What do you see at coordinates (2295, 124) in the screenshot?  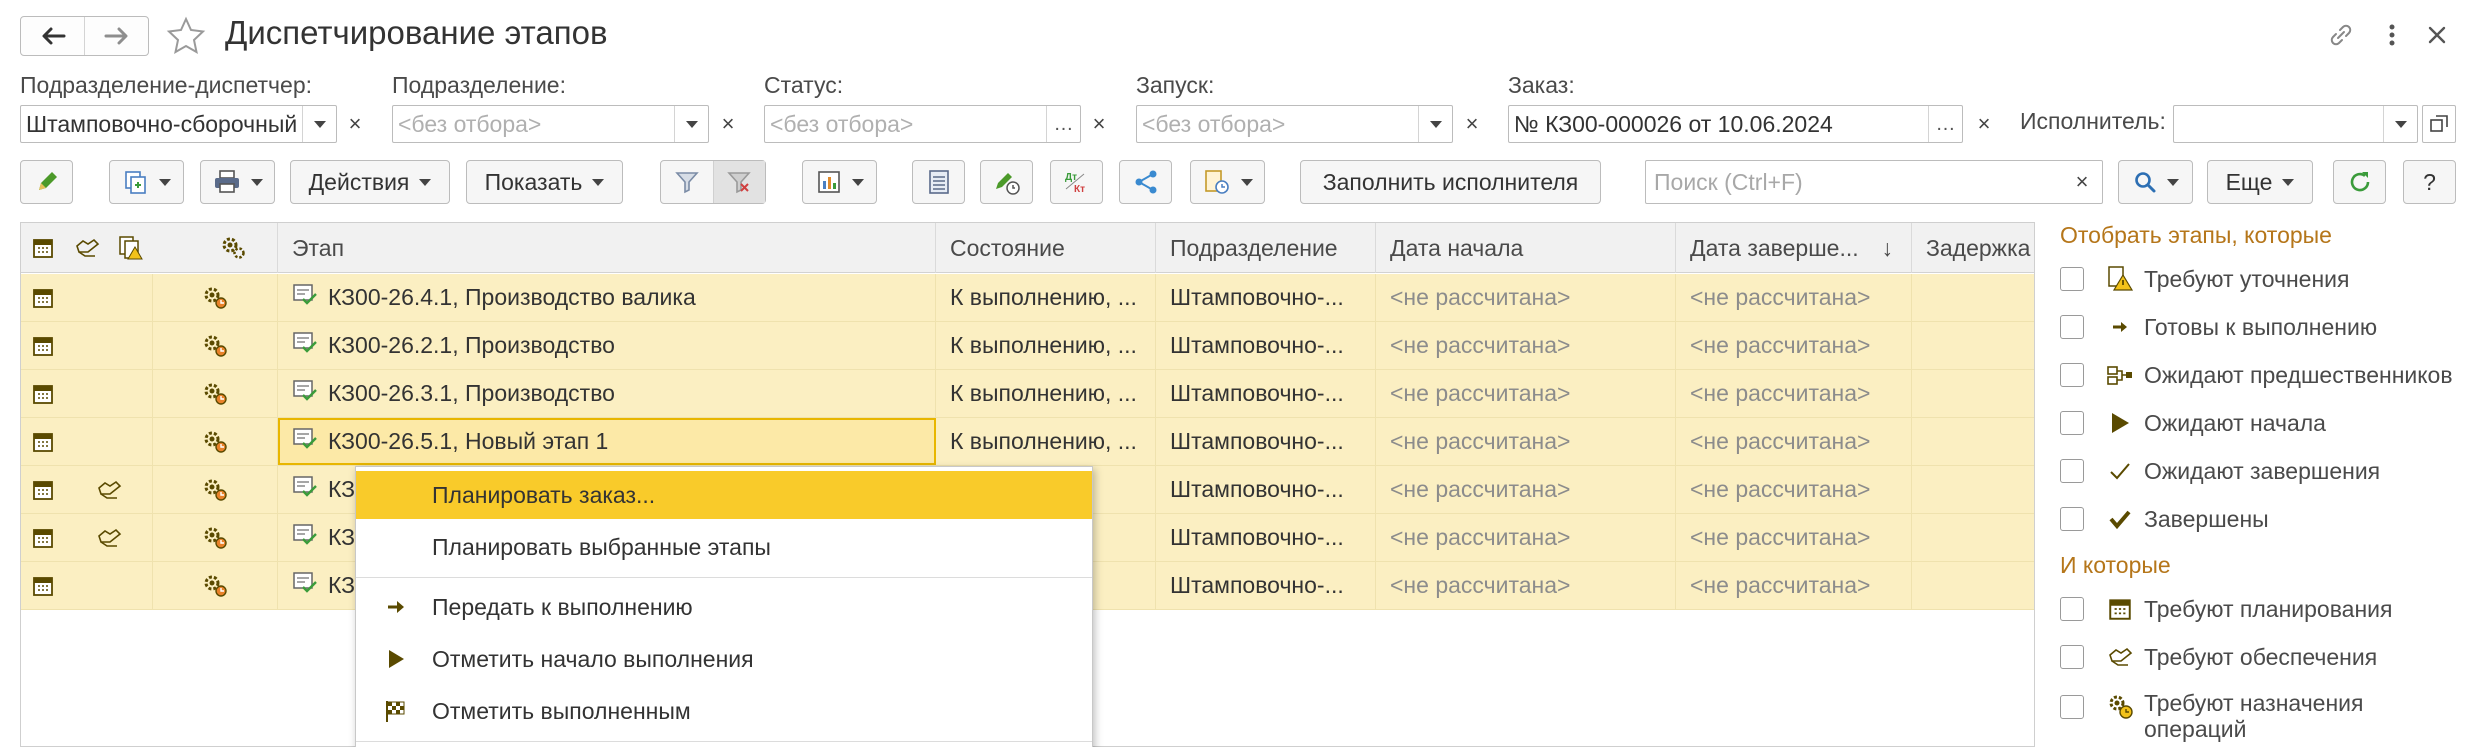 I see `performer-field` at bounding box center [2295, 124].